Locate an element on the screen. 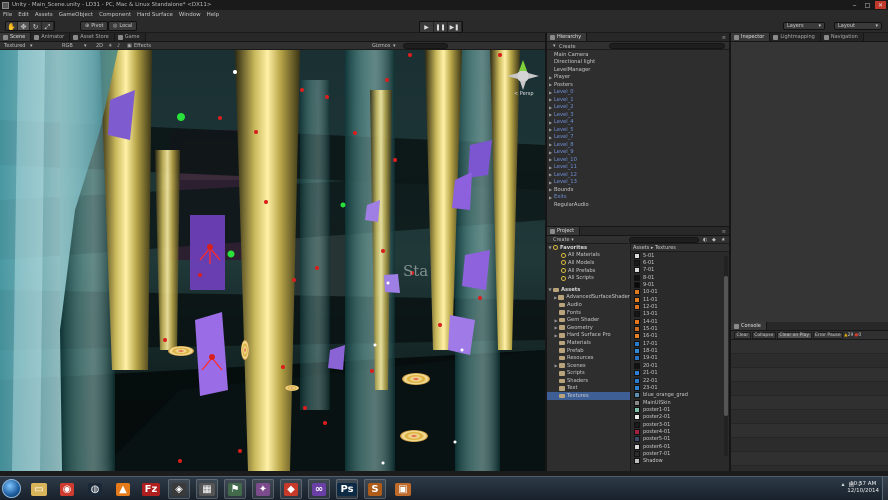  render-mode-dropdown: RGB is located at coordinates (67, 46).